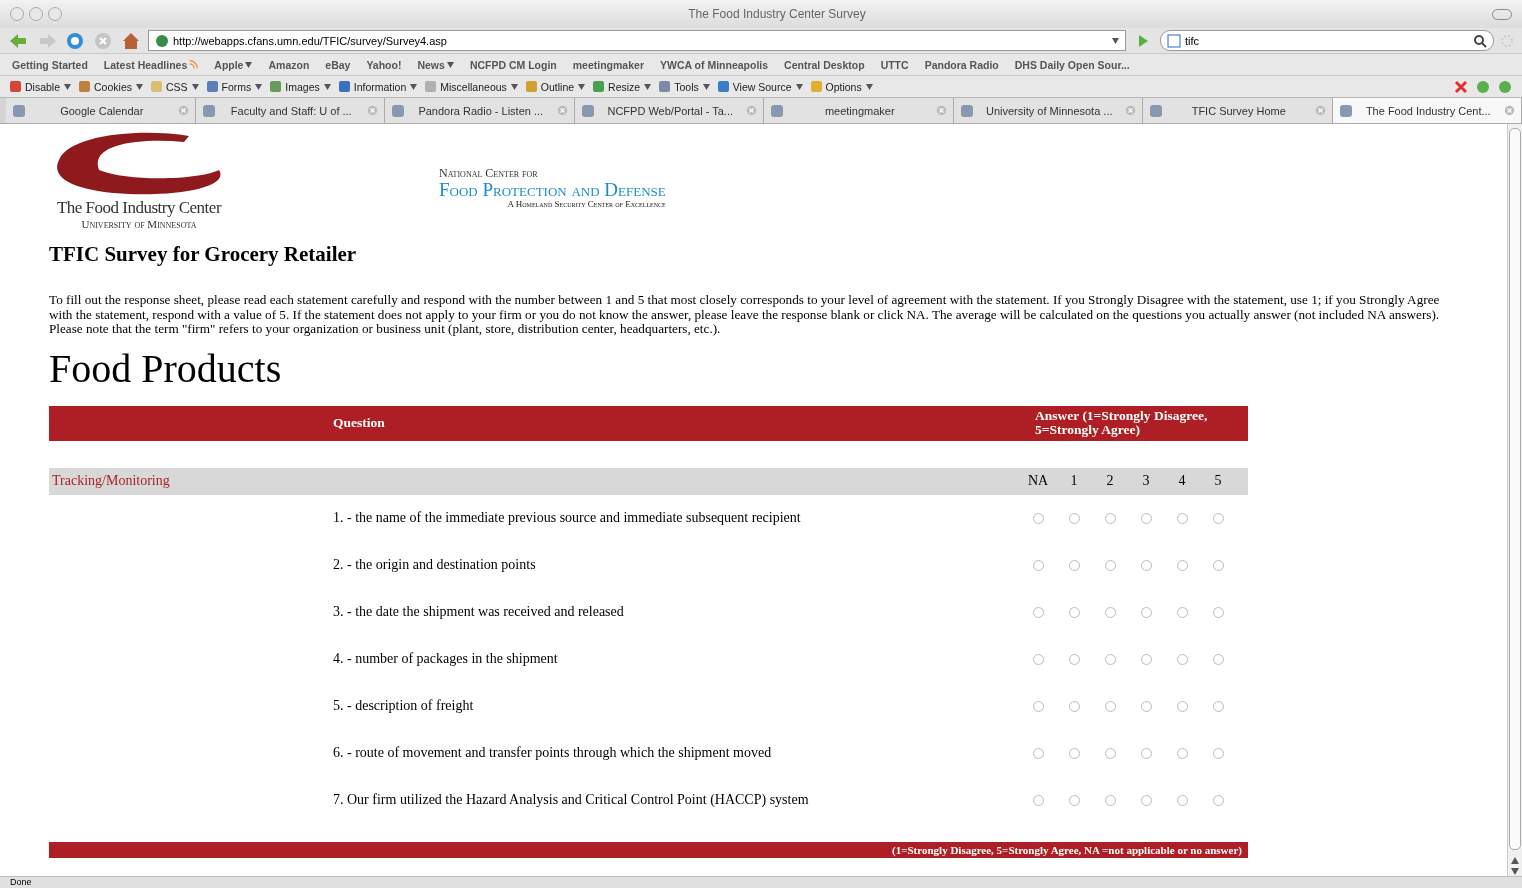  Describe the element at coordinates (1122, 423) in the screenshot. I see `column-header: Answer (1=Strongly Disagree, 5=Strongly Agree)` at that location.